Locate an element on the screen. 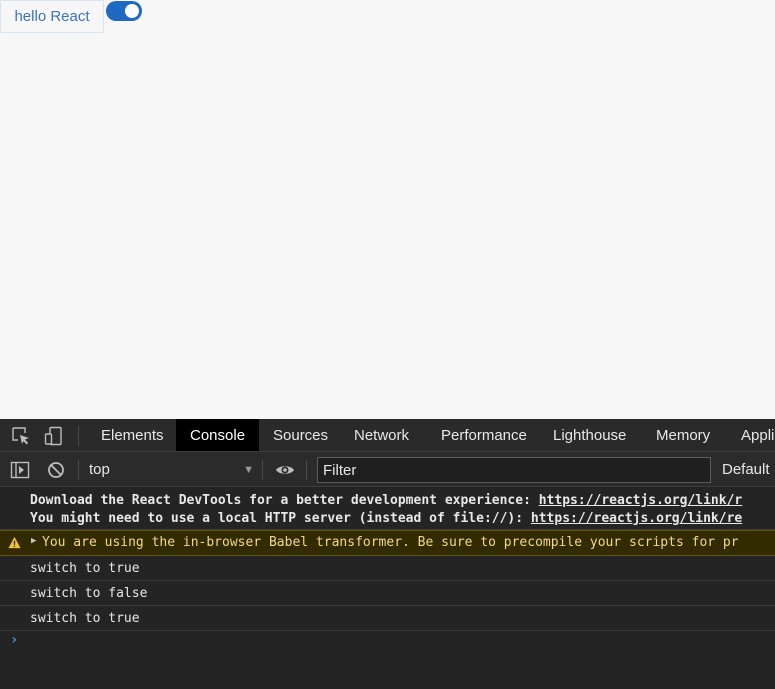  tab-console: Console is located at coordinates (218, 435).